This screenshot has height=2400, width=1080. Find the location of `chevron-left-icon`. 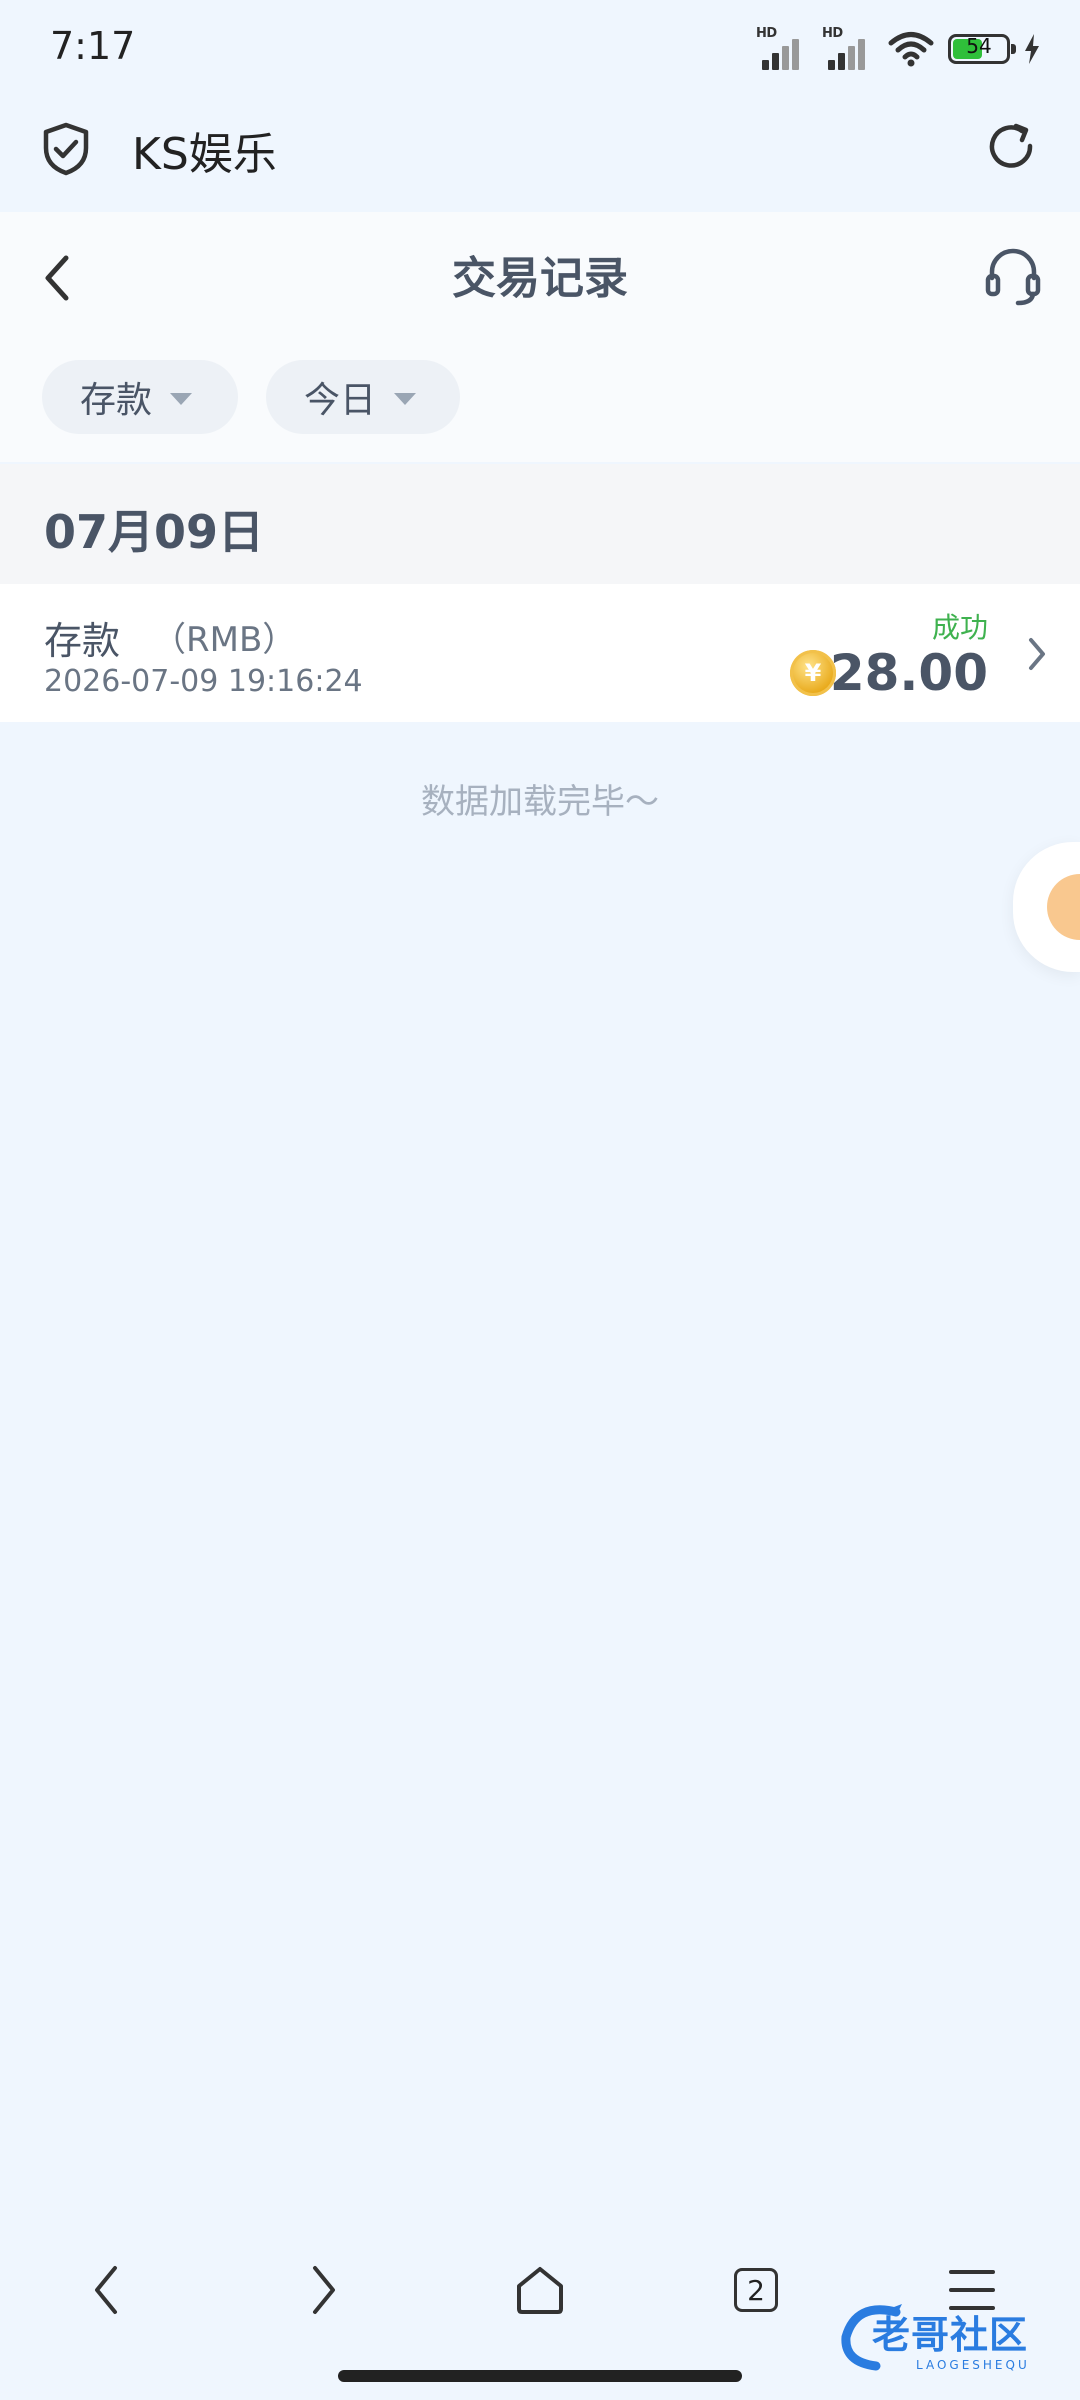

chevron-left-icon is located at coordinates (106, 2290).